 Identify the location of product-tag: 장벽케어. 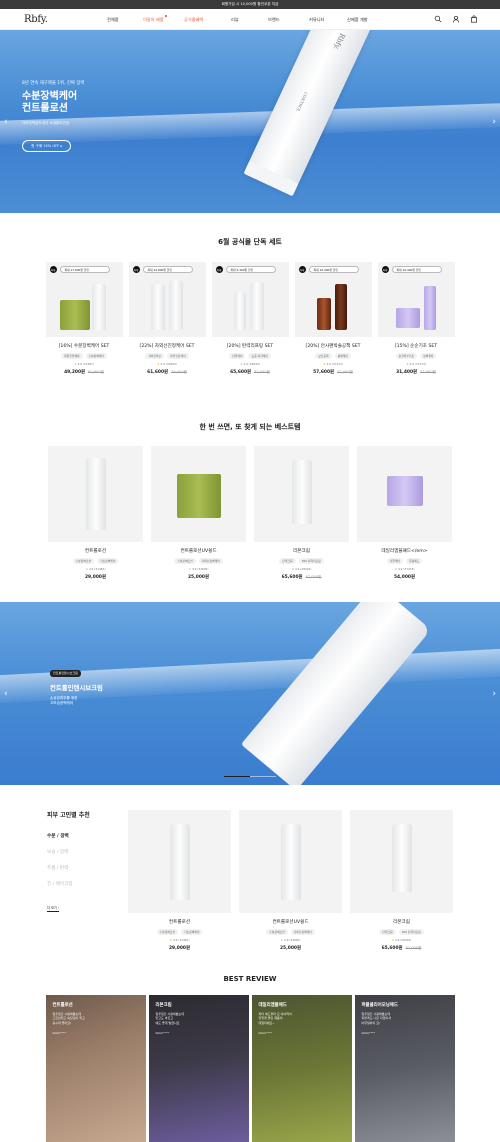
(428, 356).